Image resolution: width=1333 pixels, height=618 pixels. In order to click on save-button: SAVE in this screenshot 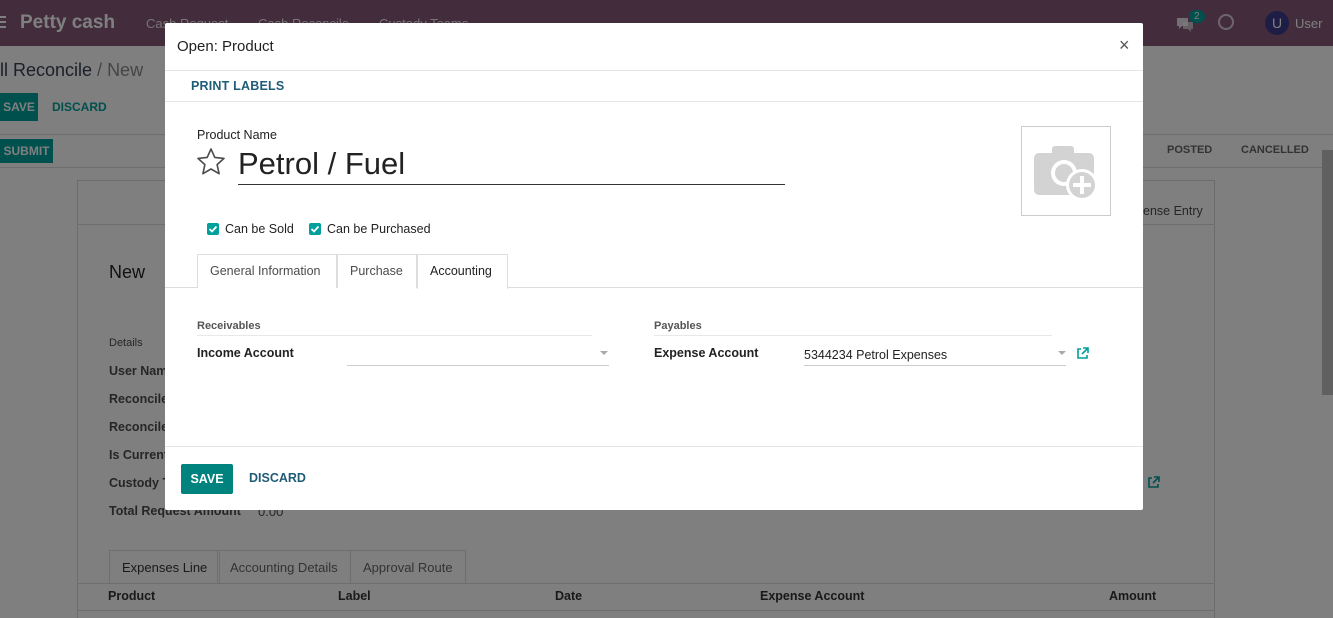, I will do `click(207, 479)`.